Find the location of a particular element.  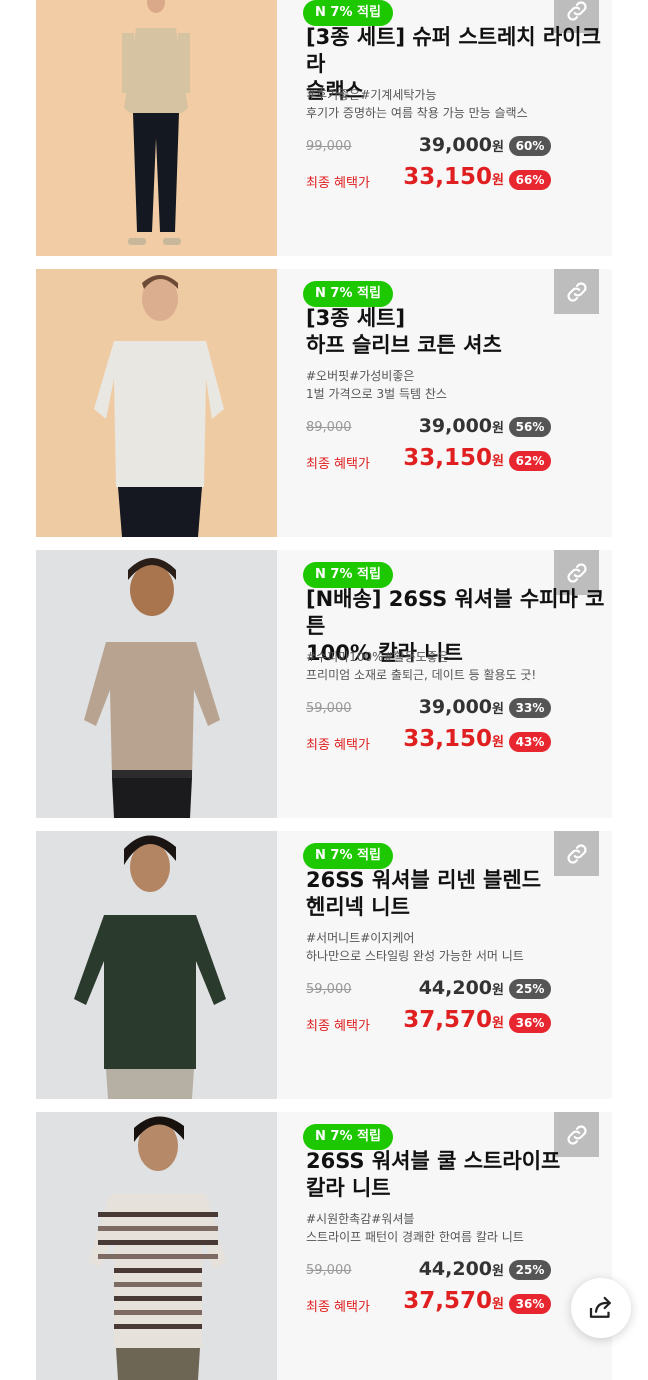

product-tags: #후기좋은#기계세탁가능 is located at coordinates (371, 95).